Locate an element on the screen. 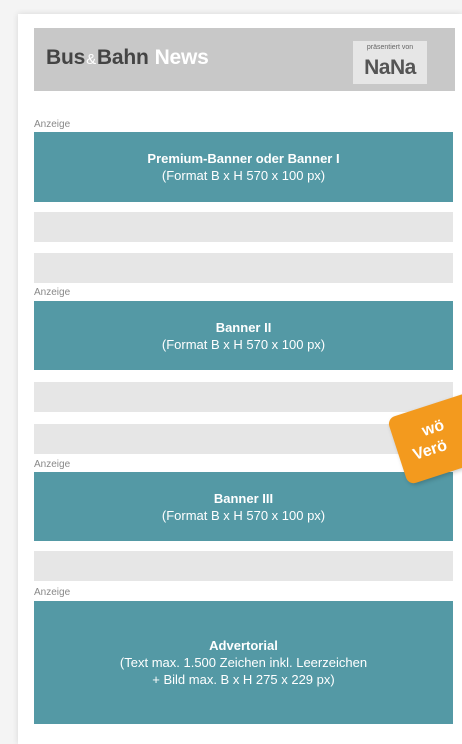 The width and height of the screenshot is (462, 744). banner-title: Premium-Banner oder Banner I is located at coordinates (243, 158).